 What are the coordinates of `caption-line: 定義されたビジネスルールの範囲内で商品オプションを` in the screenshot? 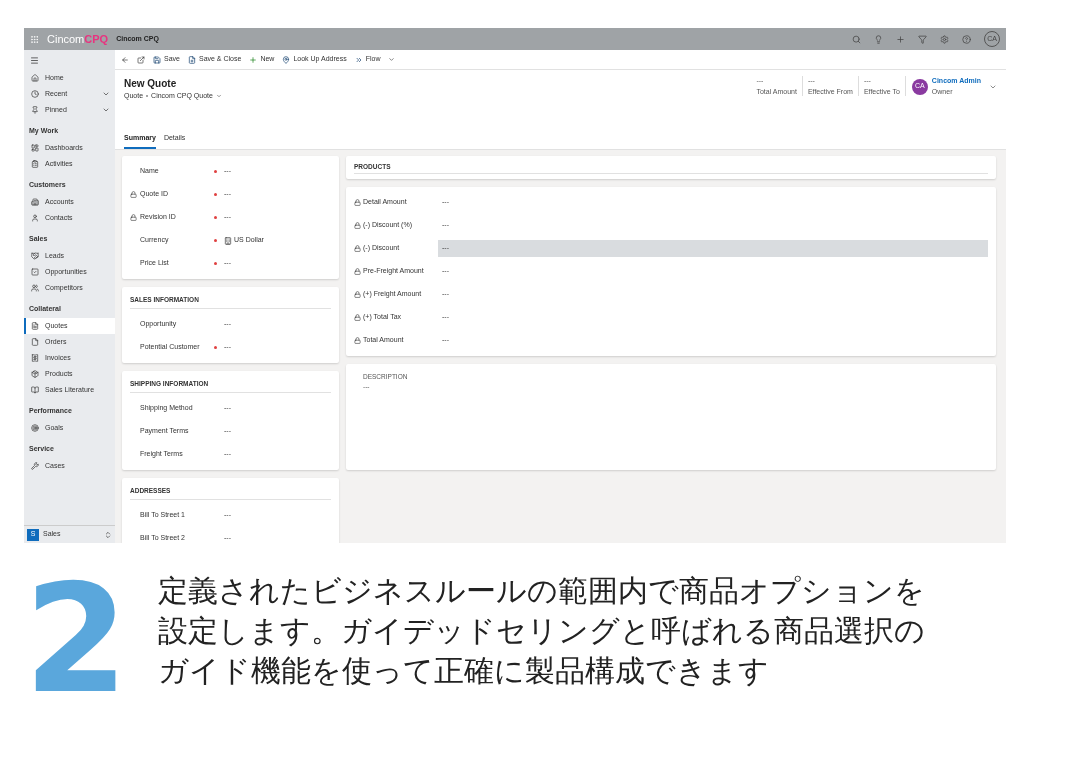 It's located at (542, 591).